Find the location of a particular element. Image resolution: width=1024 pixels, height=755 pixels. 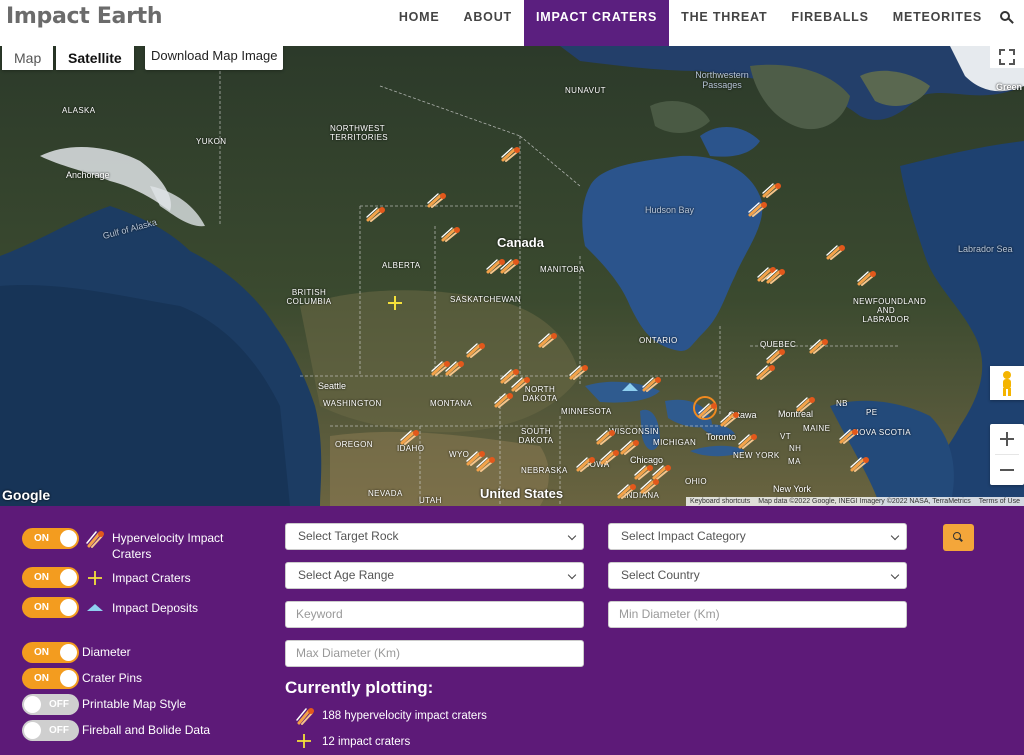

map-label-south-dakota: SOUTH DAKOTA is located at coordinates (536, 436).